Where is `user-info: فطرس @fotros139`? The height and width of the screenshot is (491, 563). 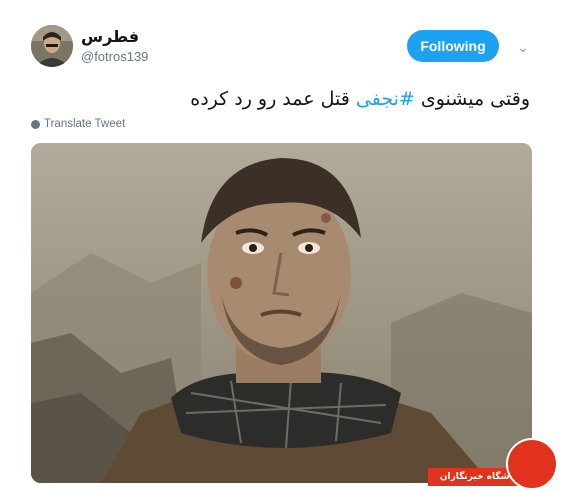
user-info: فطرس @fotros139 is located at coordinates (114, 46).